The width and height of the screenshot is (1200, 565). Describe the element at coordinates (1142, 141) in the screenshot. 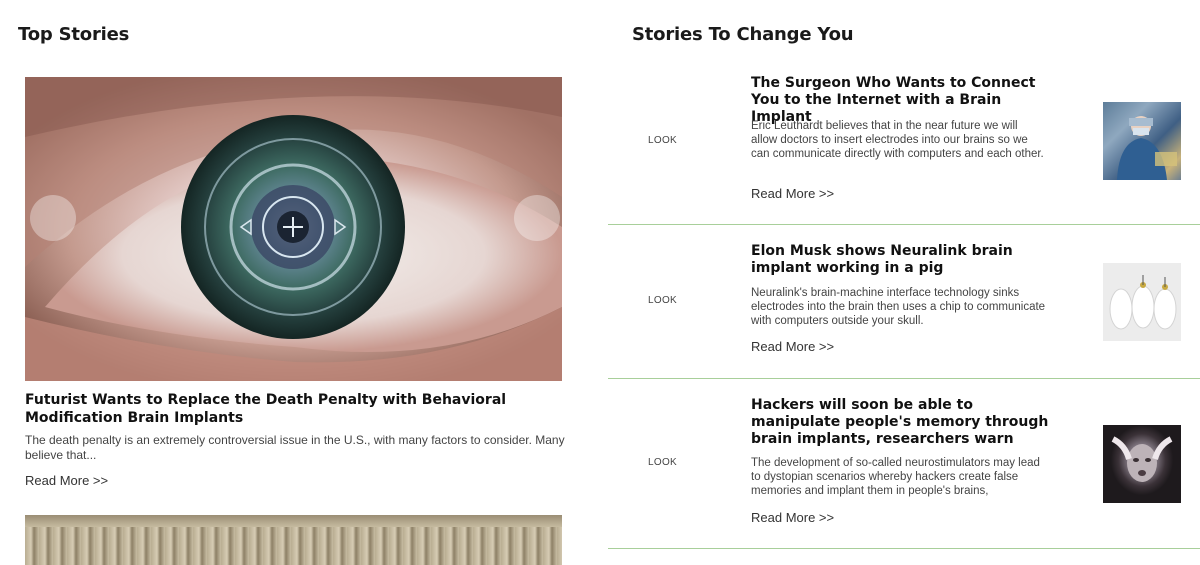

I see `surgeon-thumbnail` at that location.